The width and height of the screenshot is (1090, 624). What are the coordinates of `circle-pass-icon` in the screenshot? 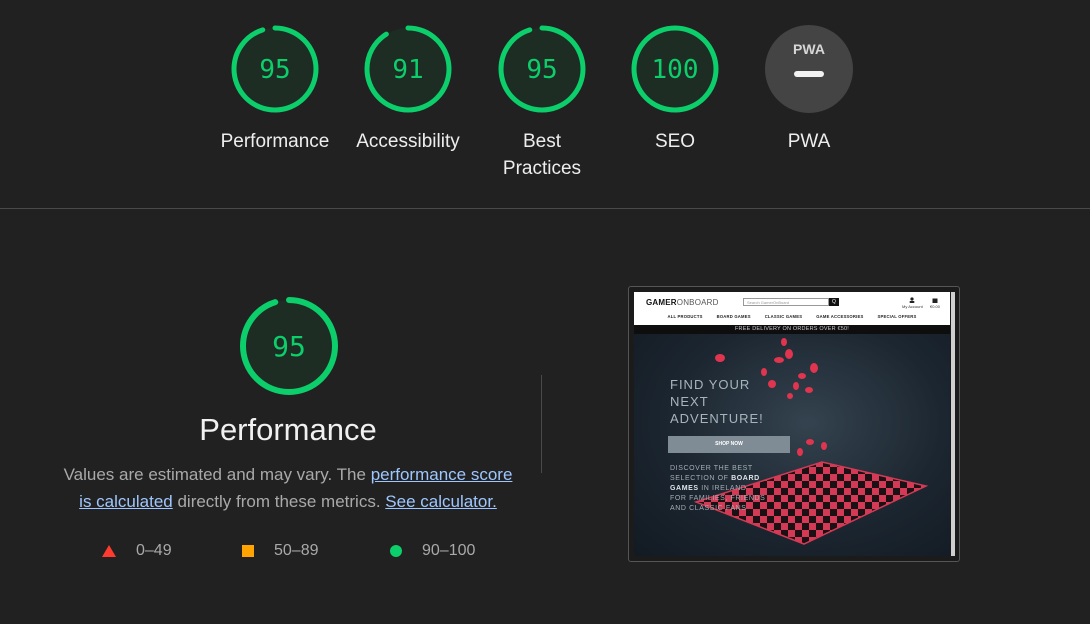 It's located at (396, 551).